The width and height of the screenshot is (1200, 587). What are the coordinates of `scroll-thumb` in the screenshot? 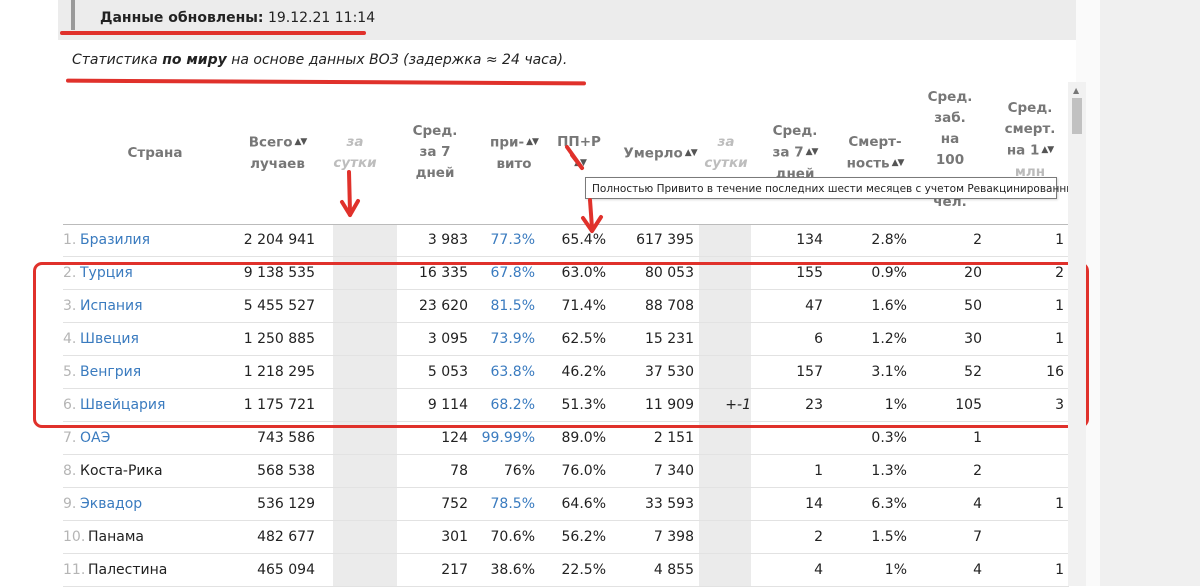 It's located at (1077, 116).